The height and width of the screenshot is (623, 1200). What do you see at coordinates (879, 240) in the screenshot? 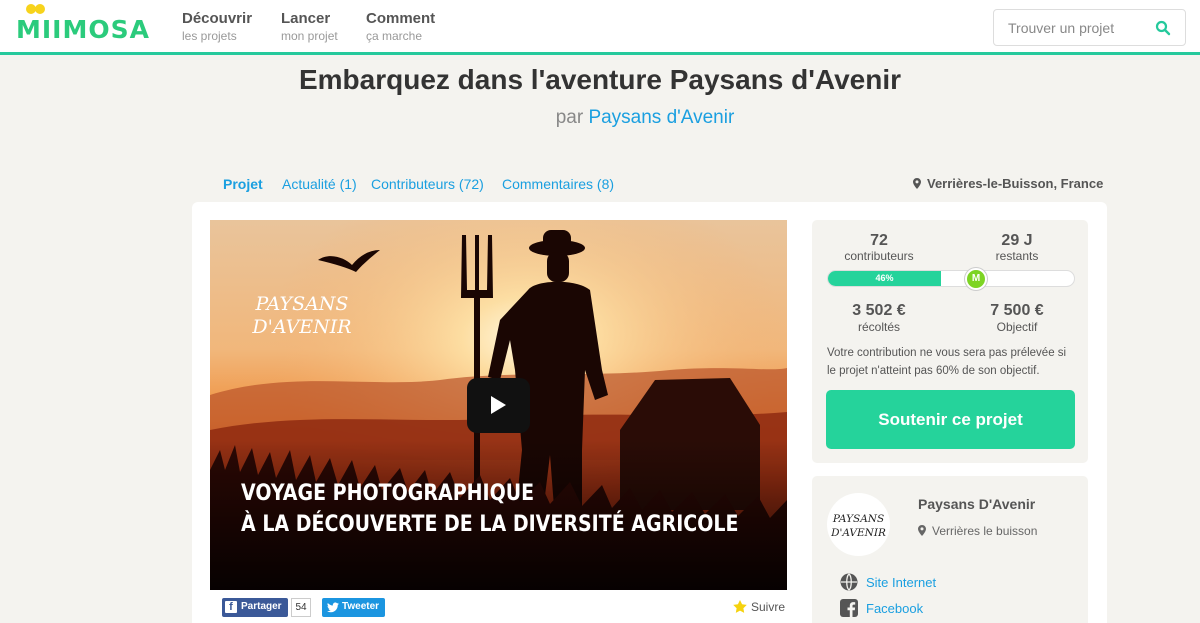
I see `contributors-count: 72` at bounding box center [879, 240].